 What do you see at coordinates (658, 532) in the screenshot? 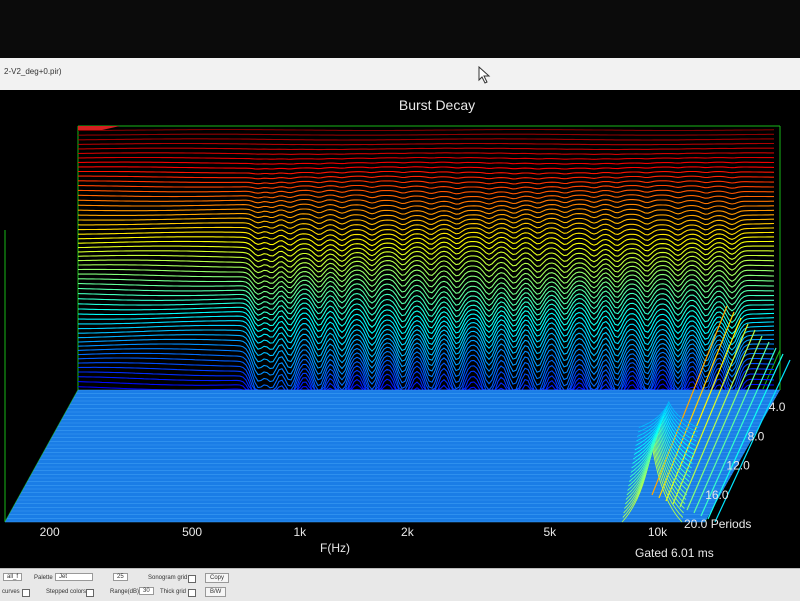
I see `x-tick-label: 10k` at bounding box center [658, 532].